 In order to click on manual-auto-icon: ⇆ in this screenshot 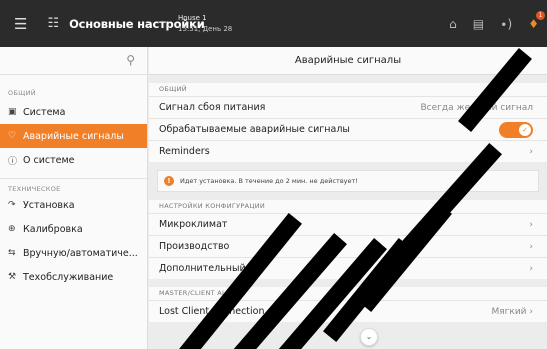, I will do `click(12, 253)`.